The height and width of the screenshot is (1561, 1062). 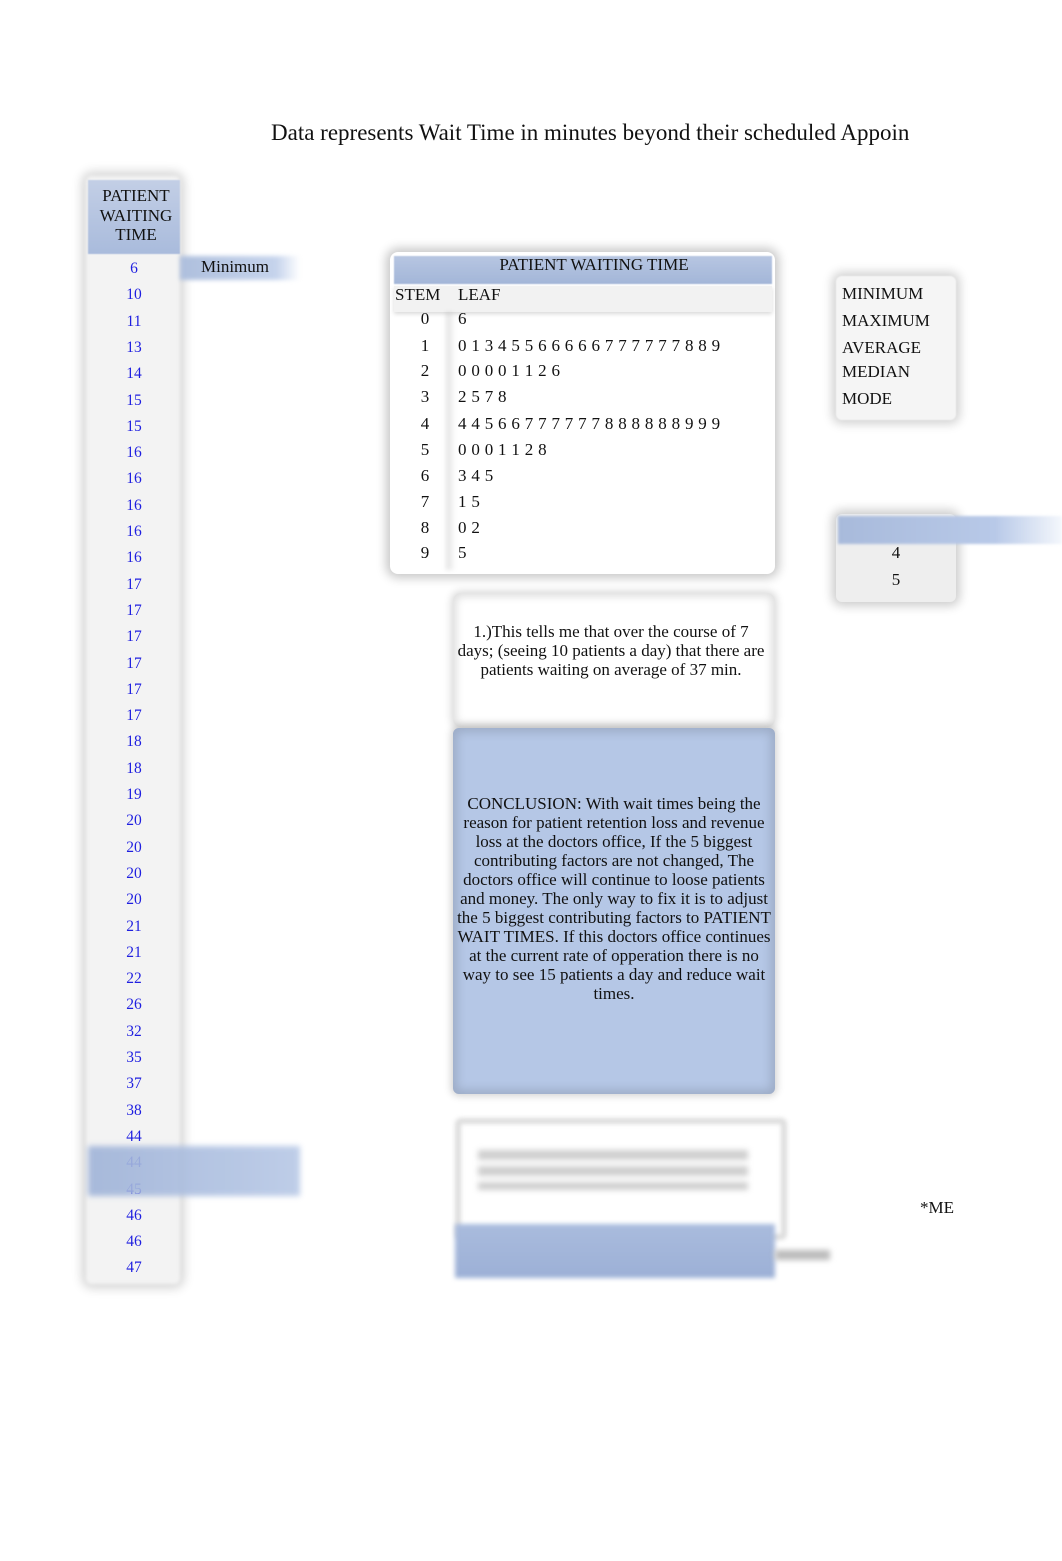 I want to click on stem-leaf-row: 3 2 5 7 8, so click(x=585, y=397).